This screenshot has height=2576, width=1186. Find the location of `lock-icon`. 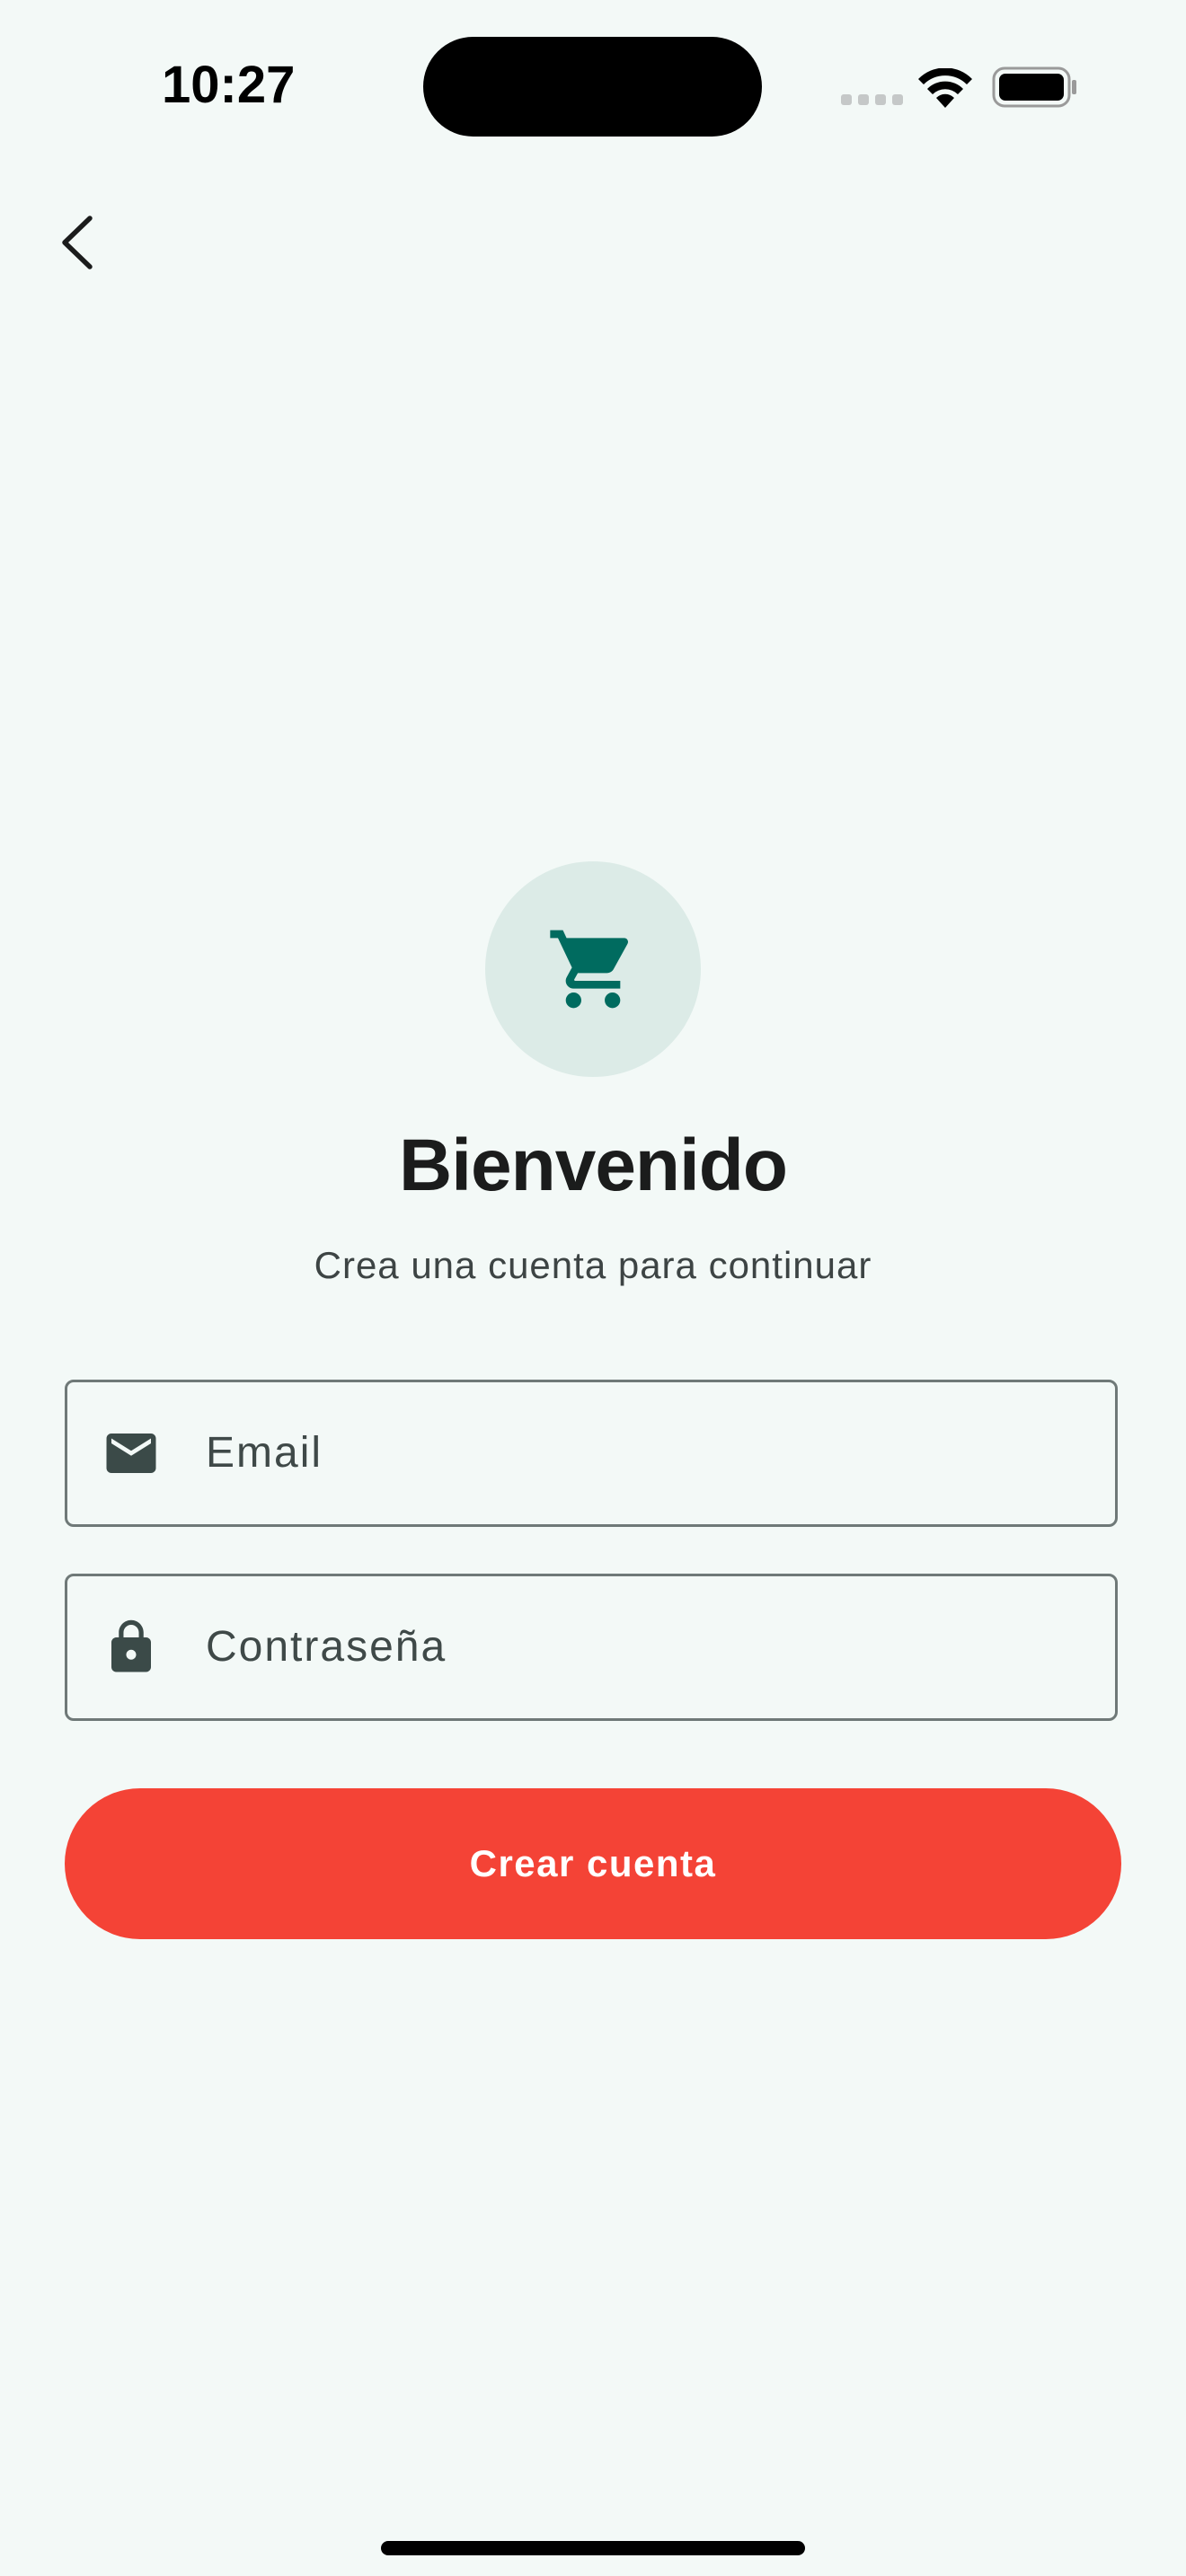

lock-icon is located at coordinates (131, 1647).